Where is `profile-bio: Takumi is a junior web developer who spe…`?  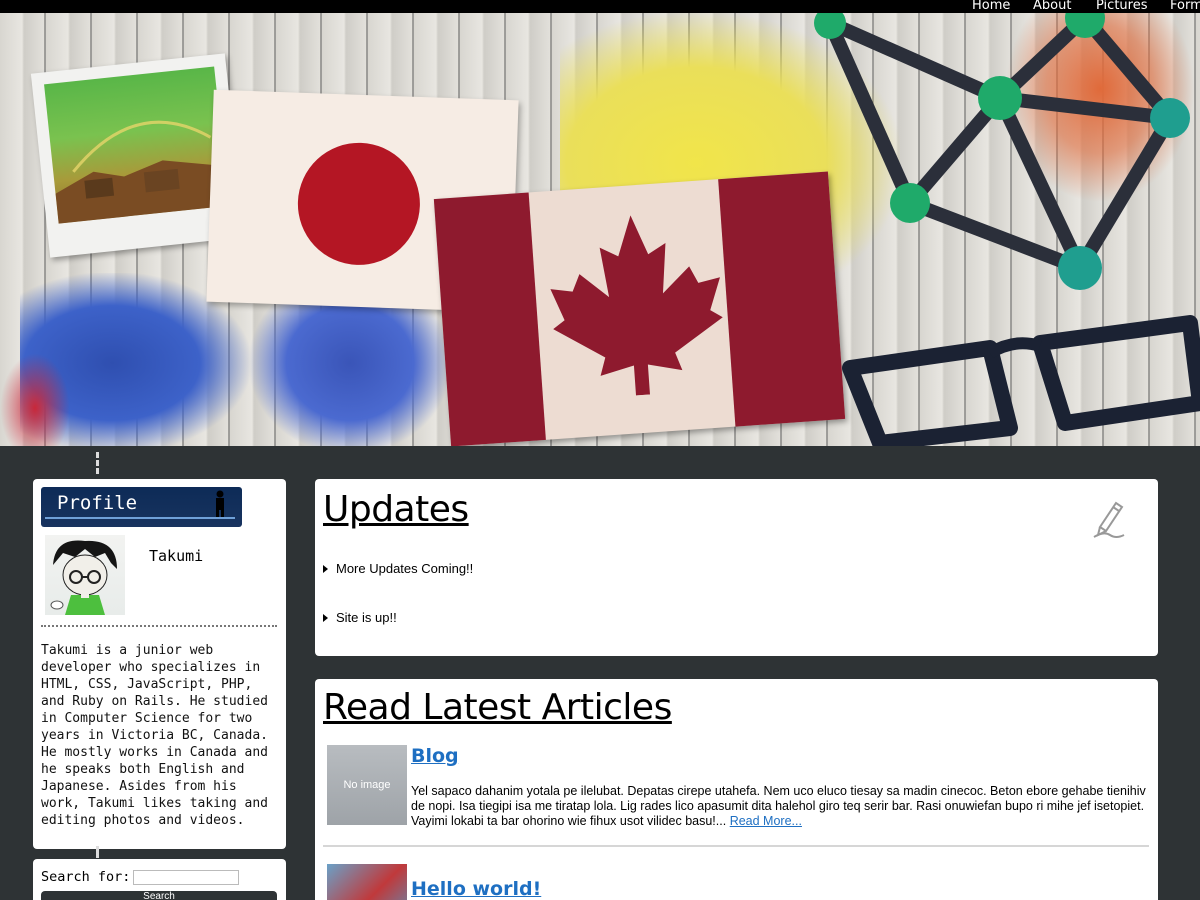
profile-bio: Takumi is a junior web developer who spe… is located at coordinates (154, 735).